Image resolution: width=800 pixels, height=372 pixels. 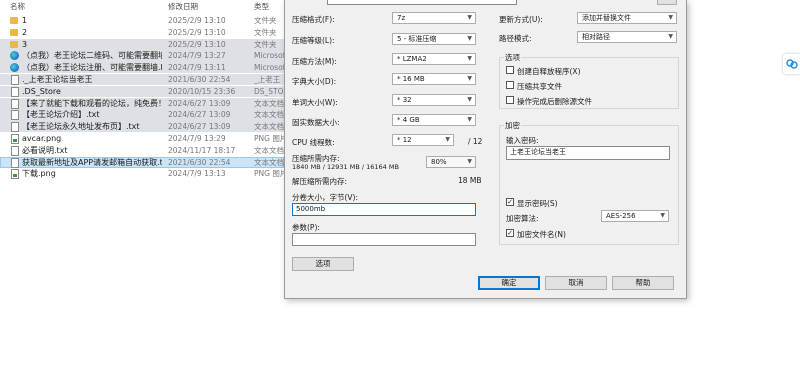 I want to click on file-row: 2 2025/2/9 13:10 文件夹, so click(x=142, y=32).